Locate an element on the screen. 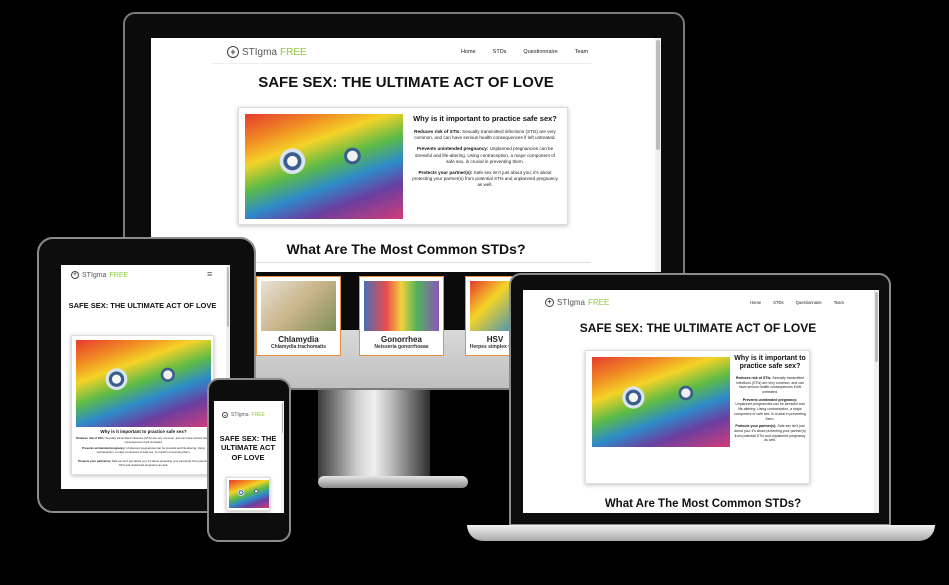  stds-divider is located at coordinates (401, 262).